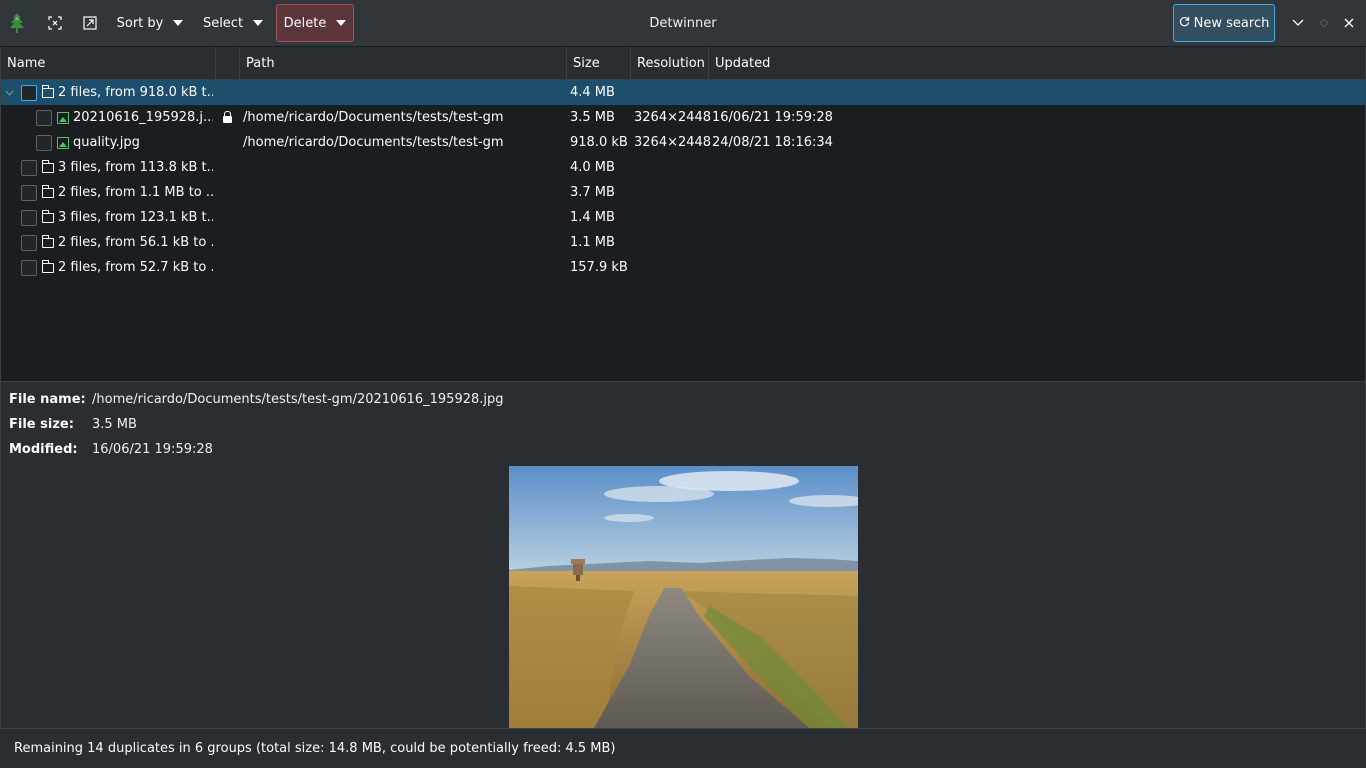  I want to click on maximize-window-icon, so click(1324, 23).